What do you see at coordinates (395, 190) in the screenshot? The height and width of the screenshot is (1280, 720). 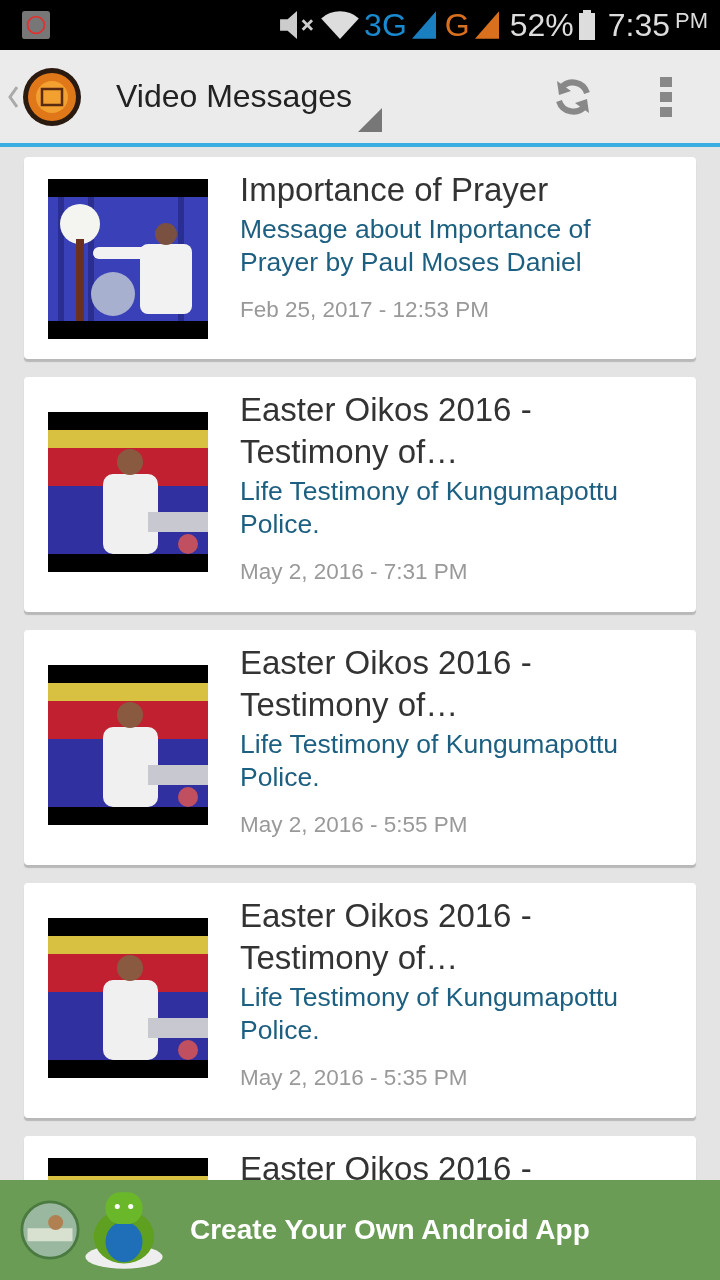 I see `video-title: Importance of Prayer` at bounding box center [395, 190].